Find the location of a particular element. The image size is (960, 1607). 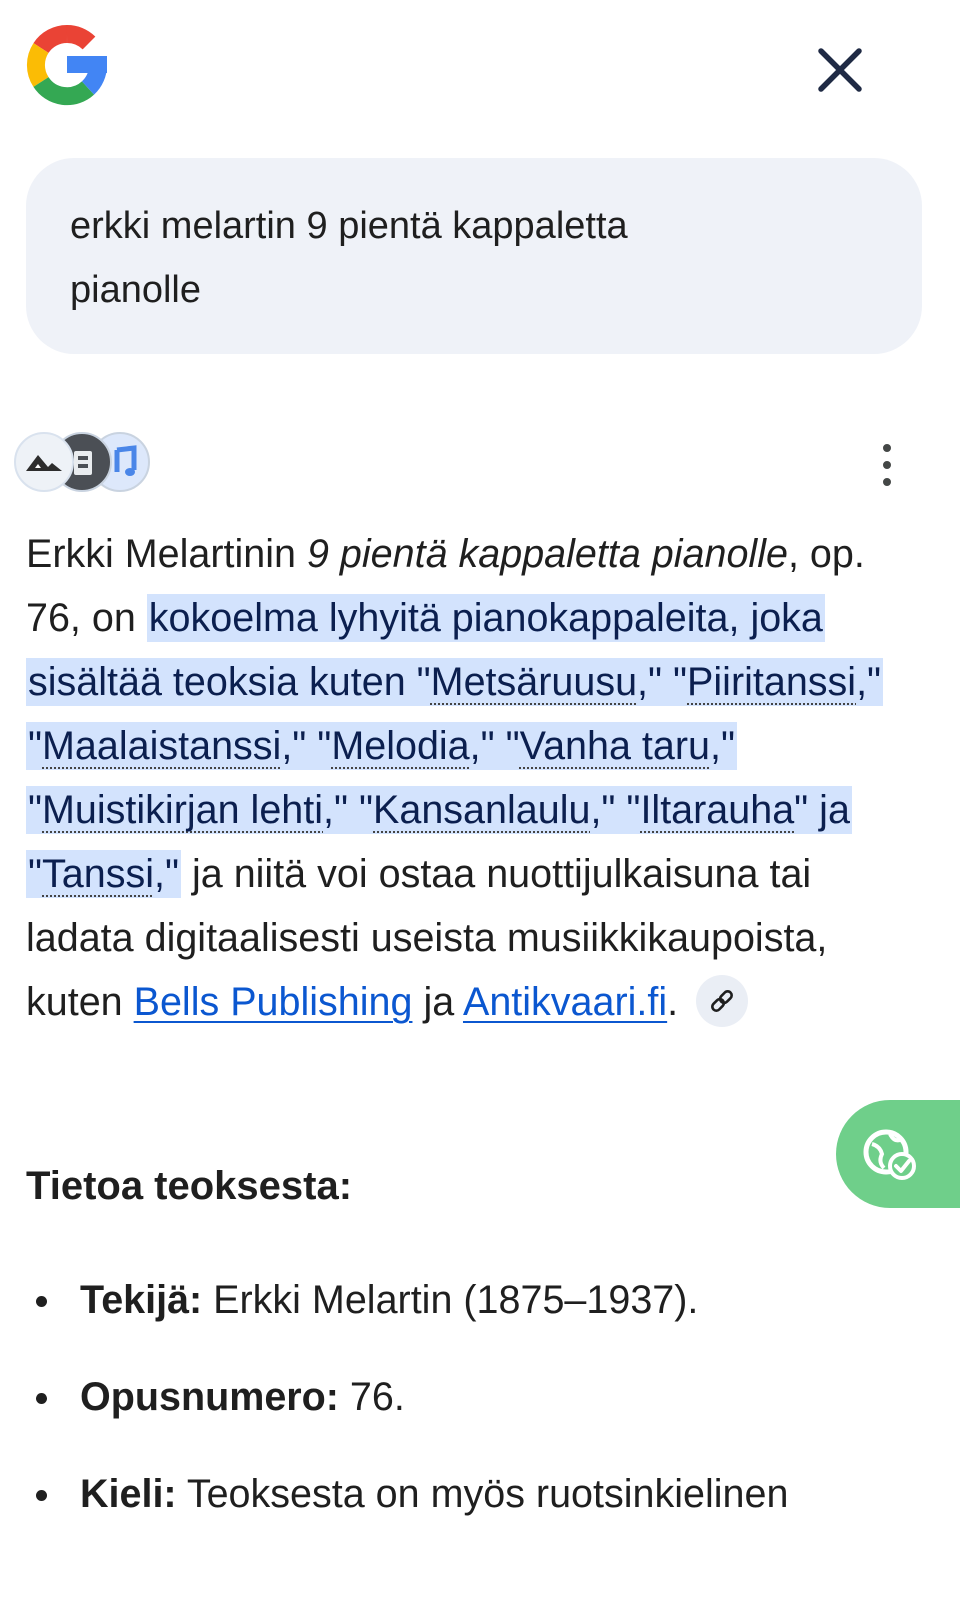

bells-publishing-link: Bells Publishing is located at coordinates (273, 1002).